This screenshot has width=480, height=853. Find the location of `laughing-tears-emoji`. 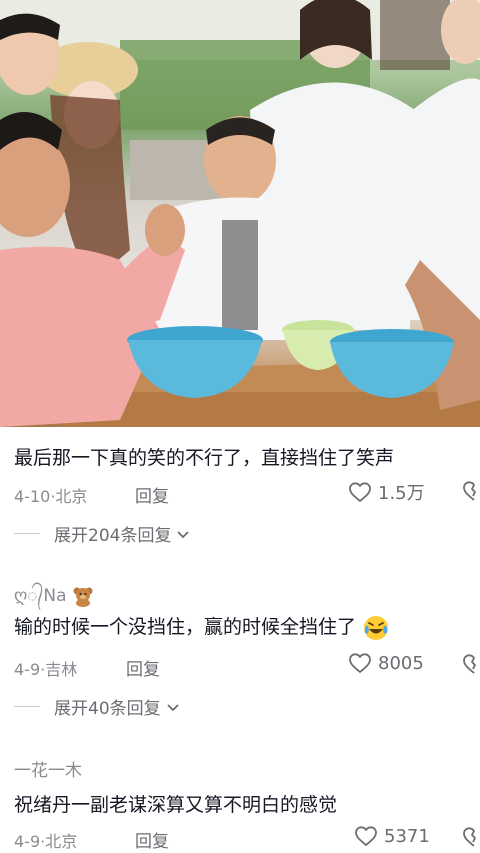

laughing-tears-emoji is located at coordinates (376, 627).